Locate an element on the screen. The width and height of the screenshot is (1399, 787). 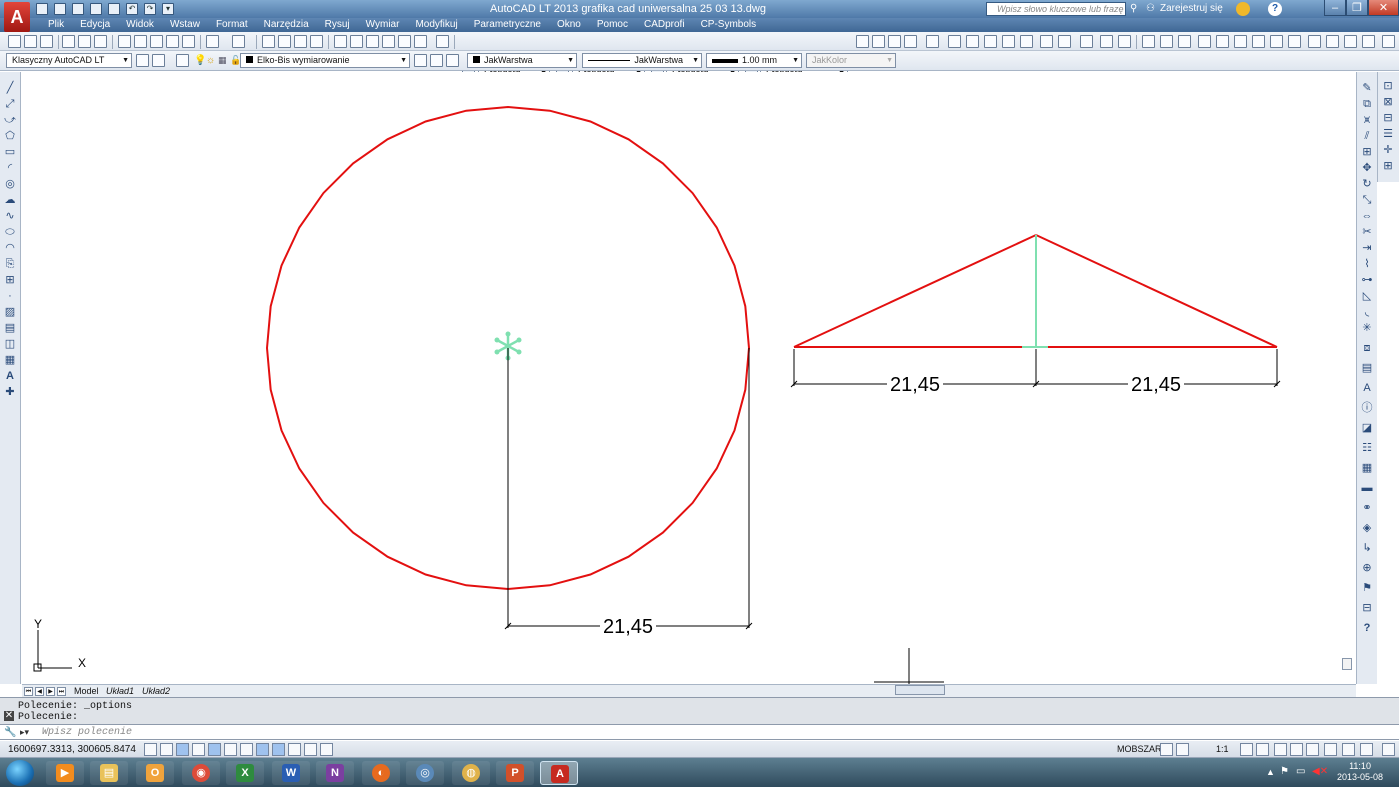
menu-widok: Widok is located at coordinates (140, 25).